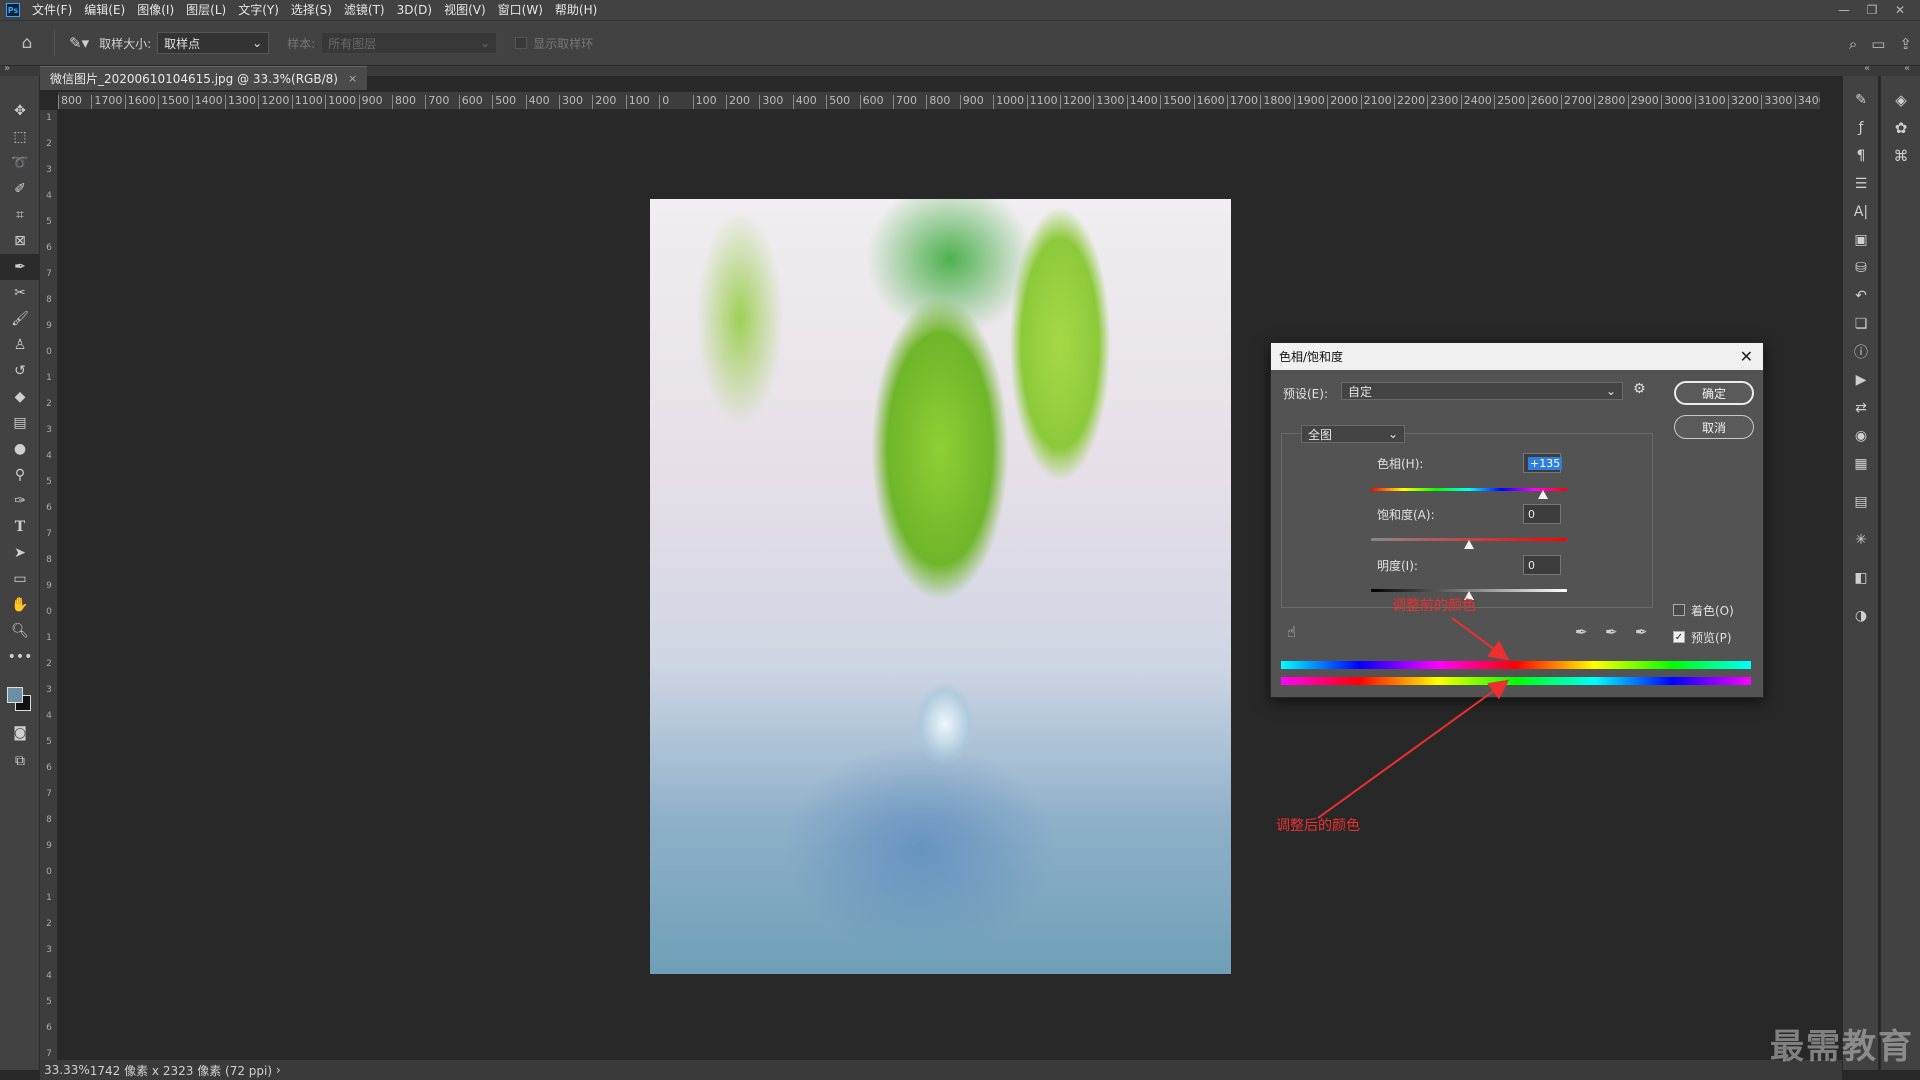  Describe the element at coordinates (278, 1070) in the screenshot. I see `chevron-right-icon: ›` at that location.